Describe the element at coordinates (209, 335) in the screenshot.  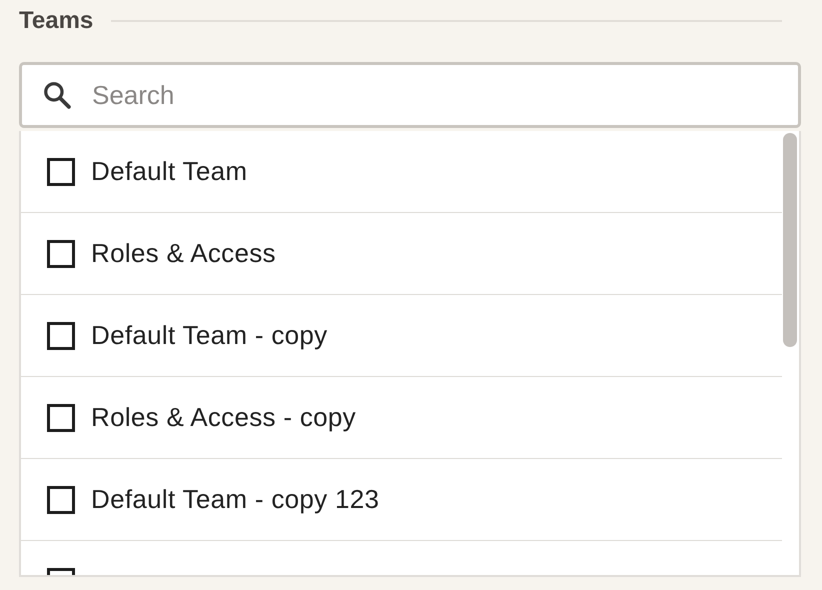
I see `team-name: Default Team - copy` at that location.